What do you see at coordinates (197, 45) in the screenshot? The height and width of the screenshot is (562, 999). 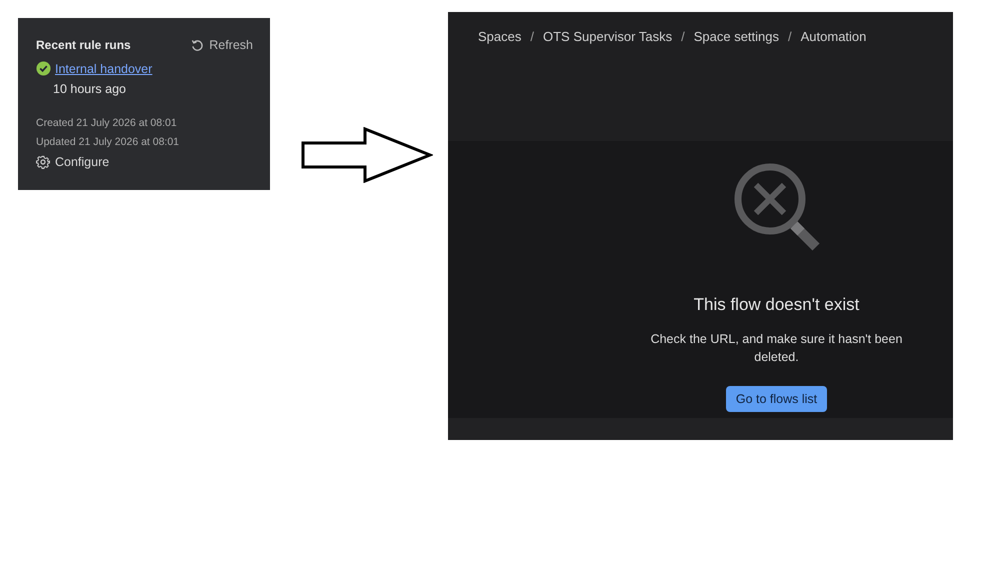 I see `refresh-icon` at bounding box center [197, 45].